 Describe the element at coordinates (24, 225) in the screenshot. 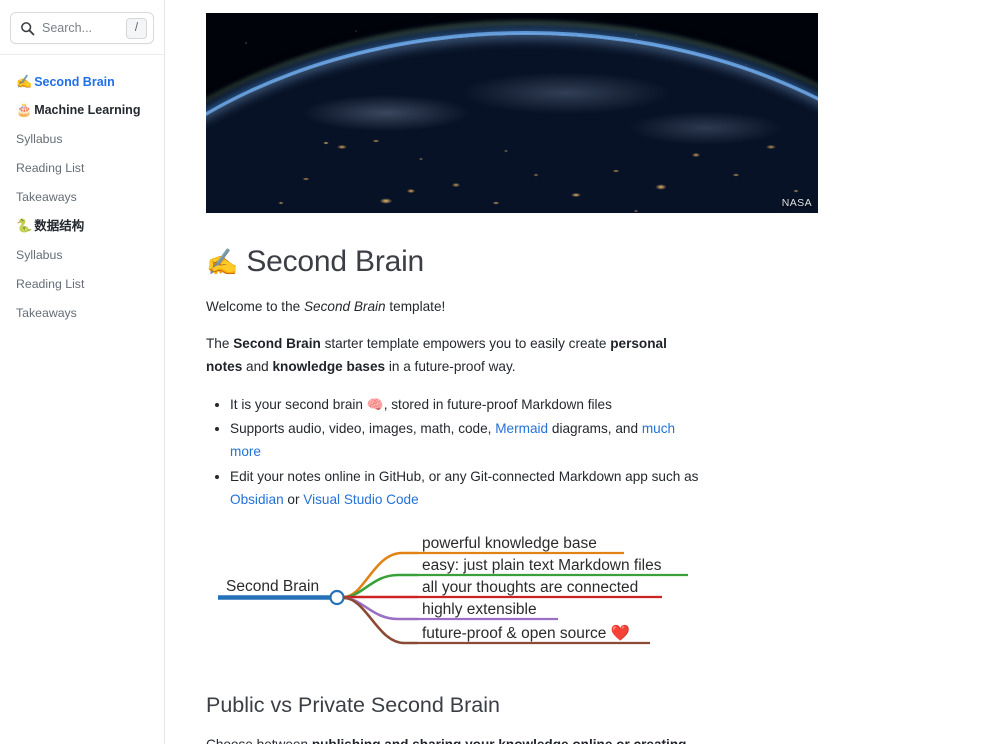

I see `python-snake-icon: 🐍` at that location.